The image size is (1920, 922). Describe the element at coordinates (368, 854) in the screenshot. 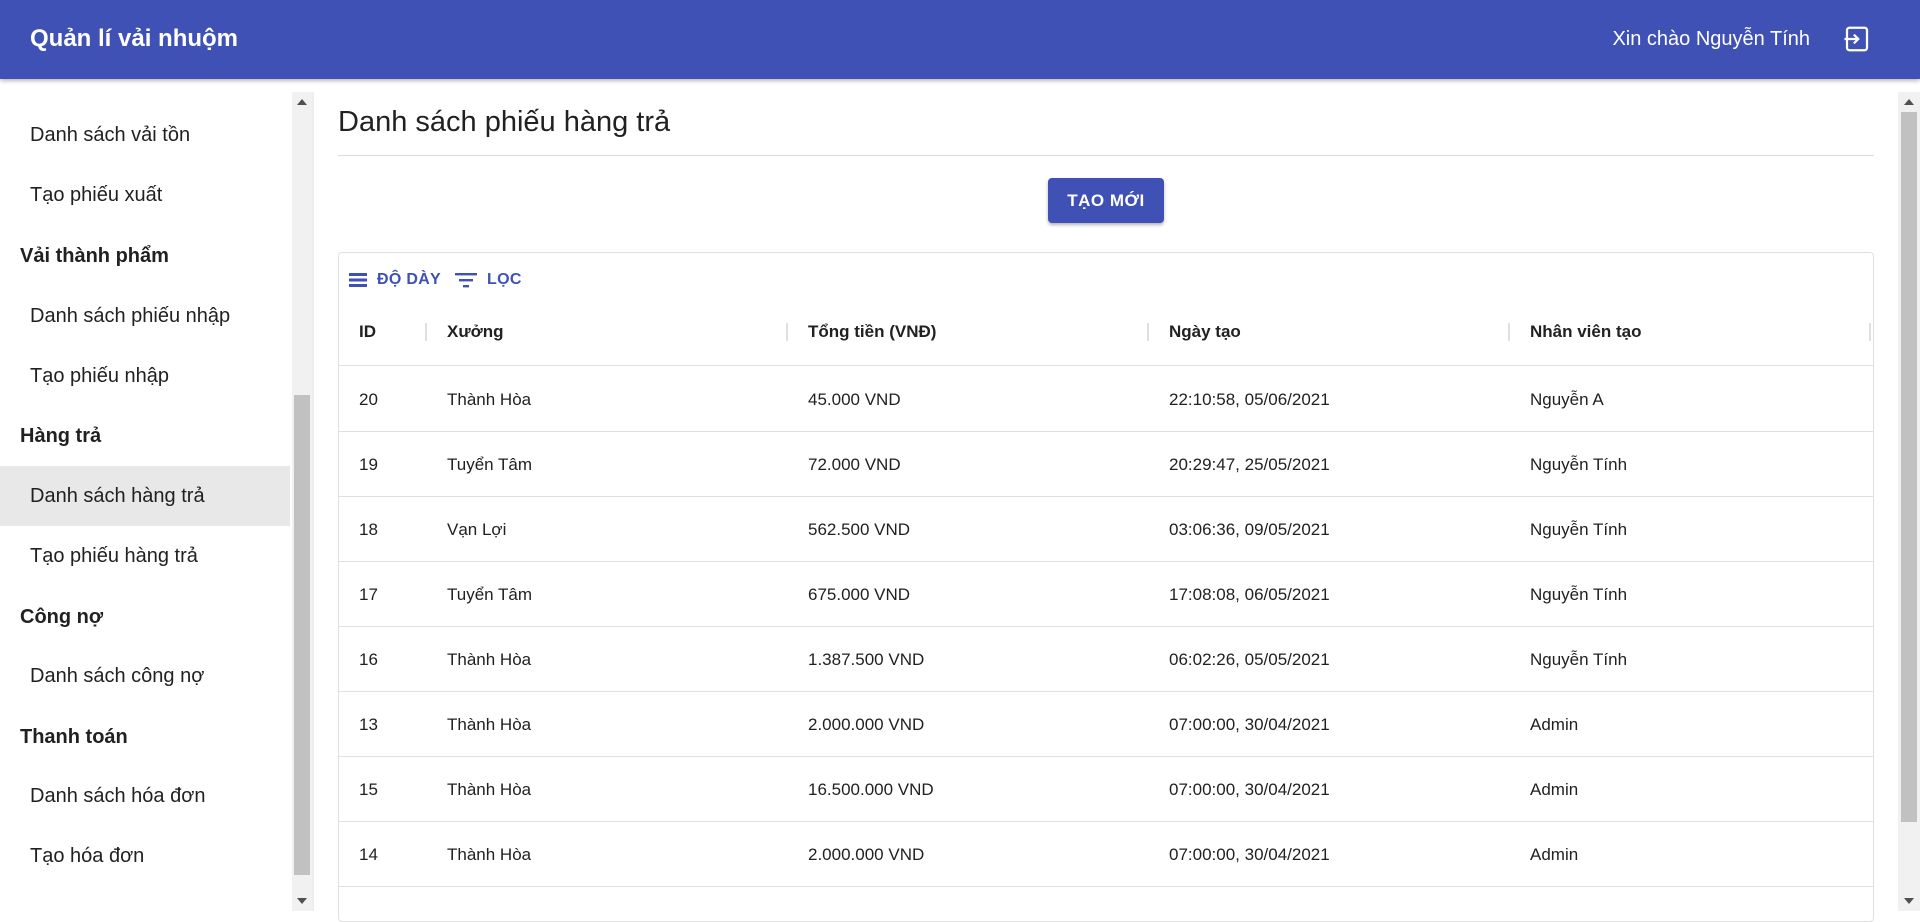

I see `cell-id: 14` at that location.